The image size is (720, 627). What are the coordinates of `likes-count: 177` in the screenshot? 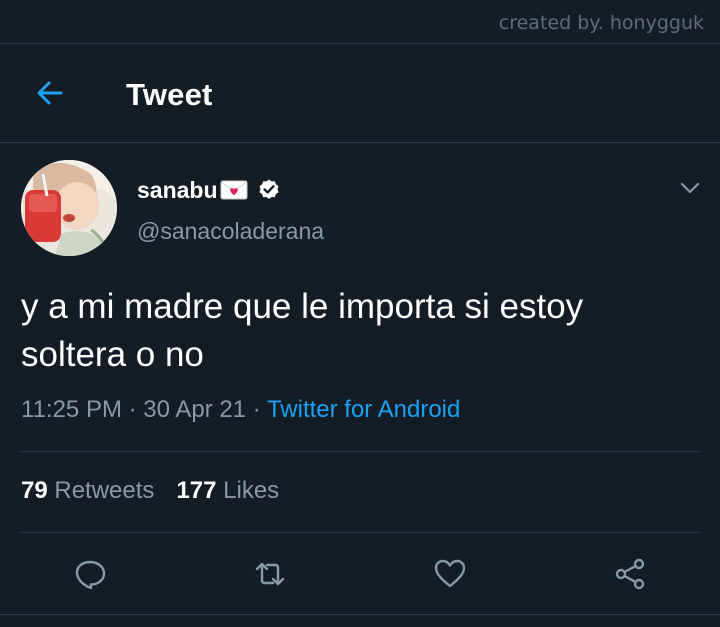 It's located at (196, 490).